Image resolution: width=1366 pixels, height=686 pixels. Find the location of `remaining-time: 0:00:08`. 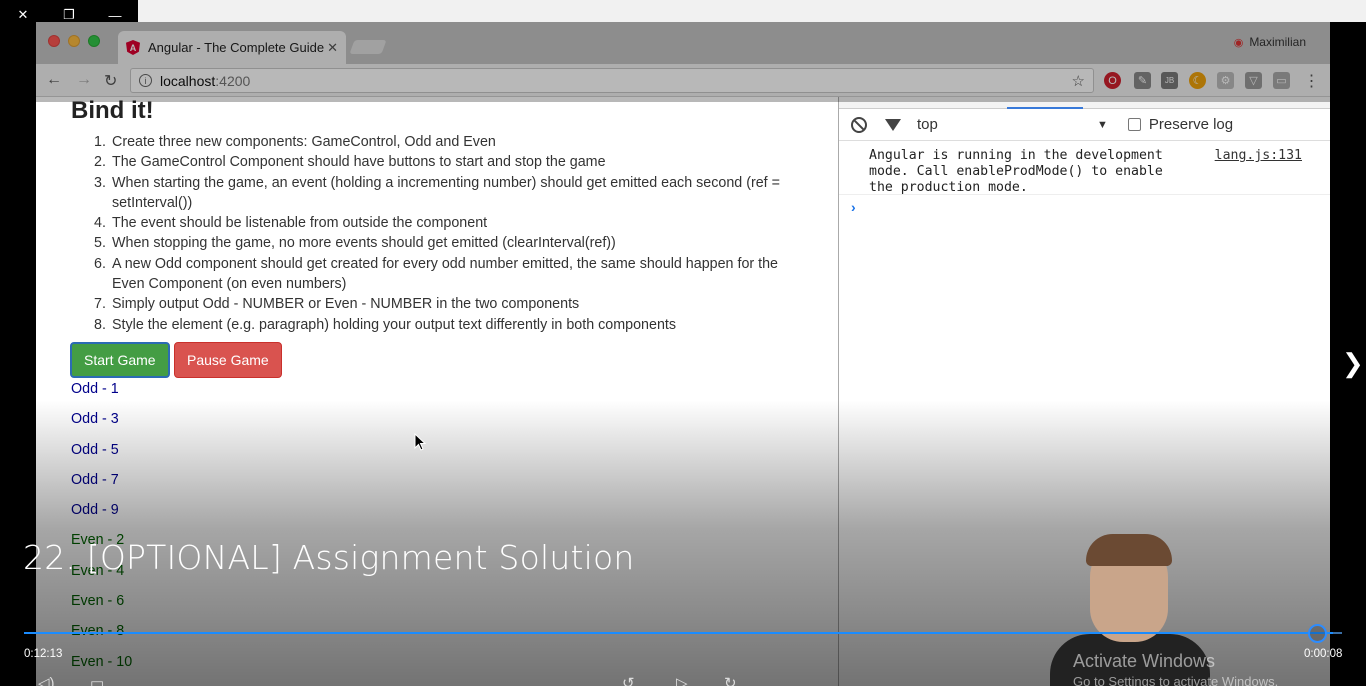

remaining-time: 0:00:08 is located at coordinates (1323, 654).